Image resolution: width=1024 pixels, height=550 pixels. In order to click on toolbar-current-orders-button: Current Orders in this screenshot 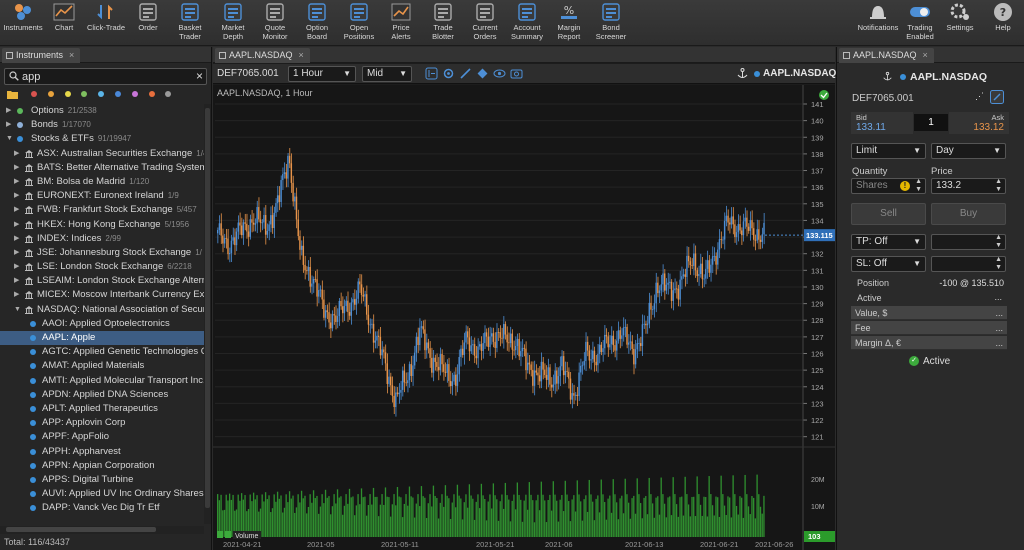, I will do `click(485, 21)`.